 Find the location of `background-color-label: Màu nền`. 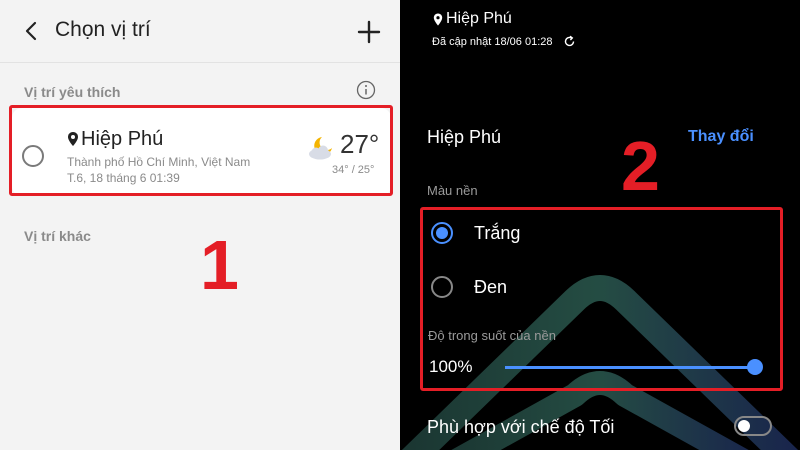

background-color-label: Màu nền is located at coordinates (452, 190).